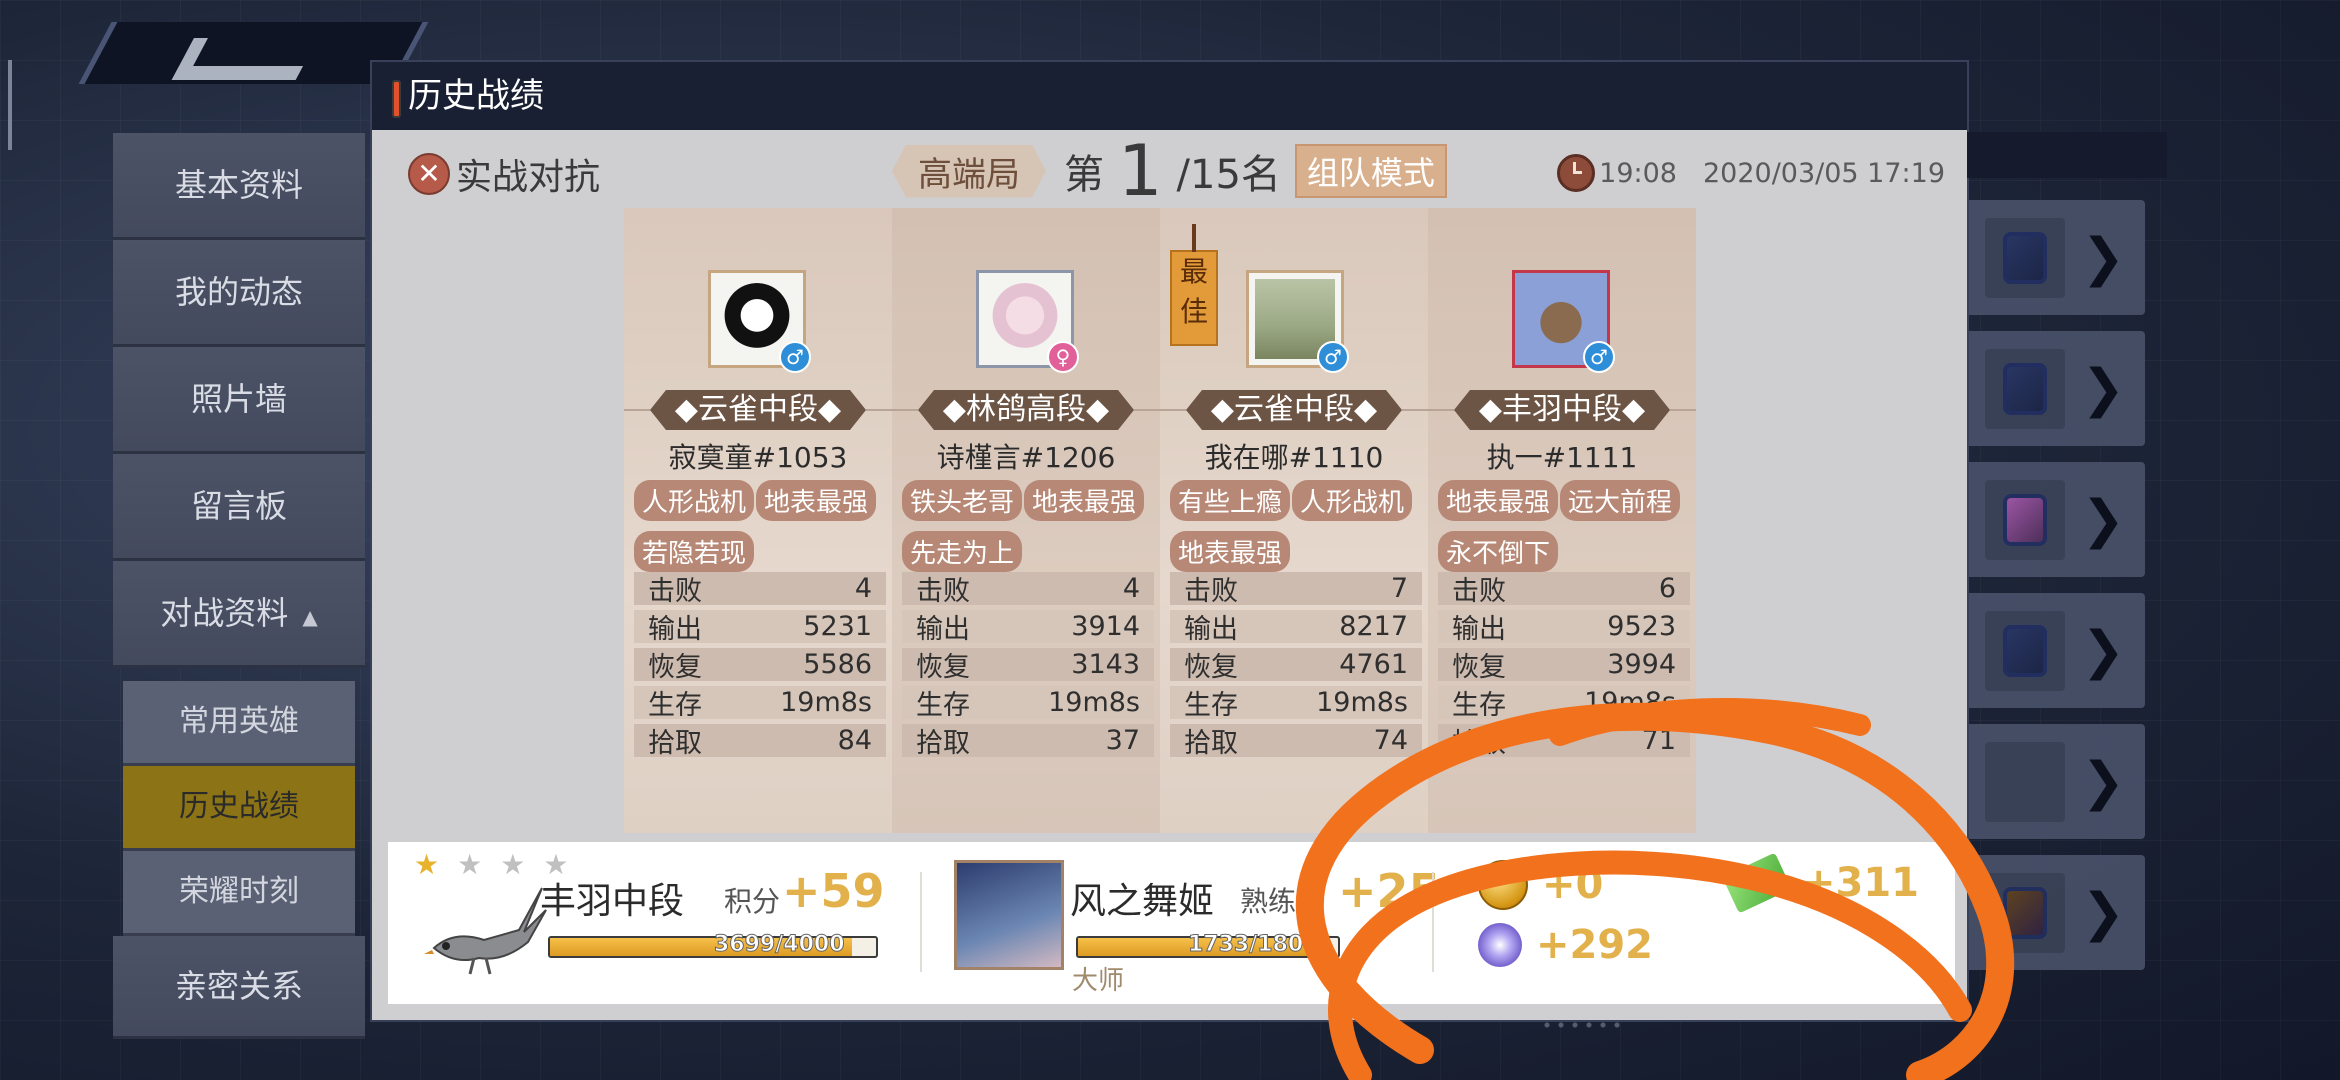  I want to click on sidebar-sub-common-heroes: 常用英雄, so click(239, 723).